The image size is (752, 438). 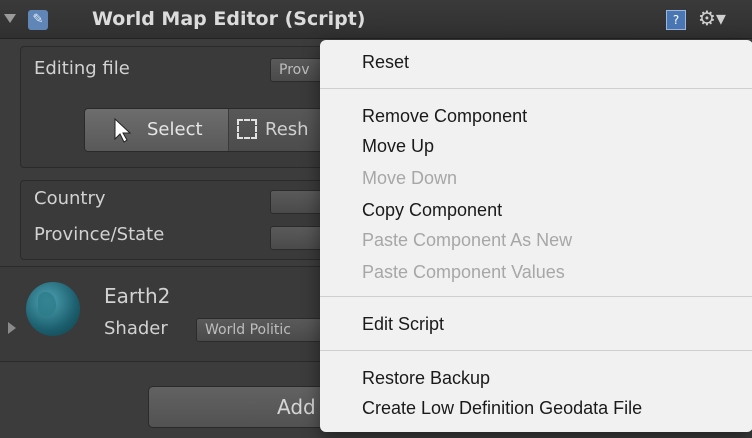 I want to click on menu-item-move-down: Move Down, so click(x=410, y=178).